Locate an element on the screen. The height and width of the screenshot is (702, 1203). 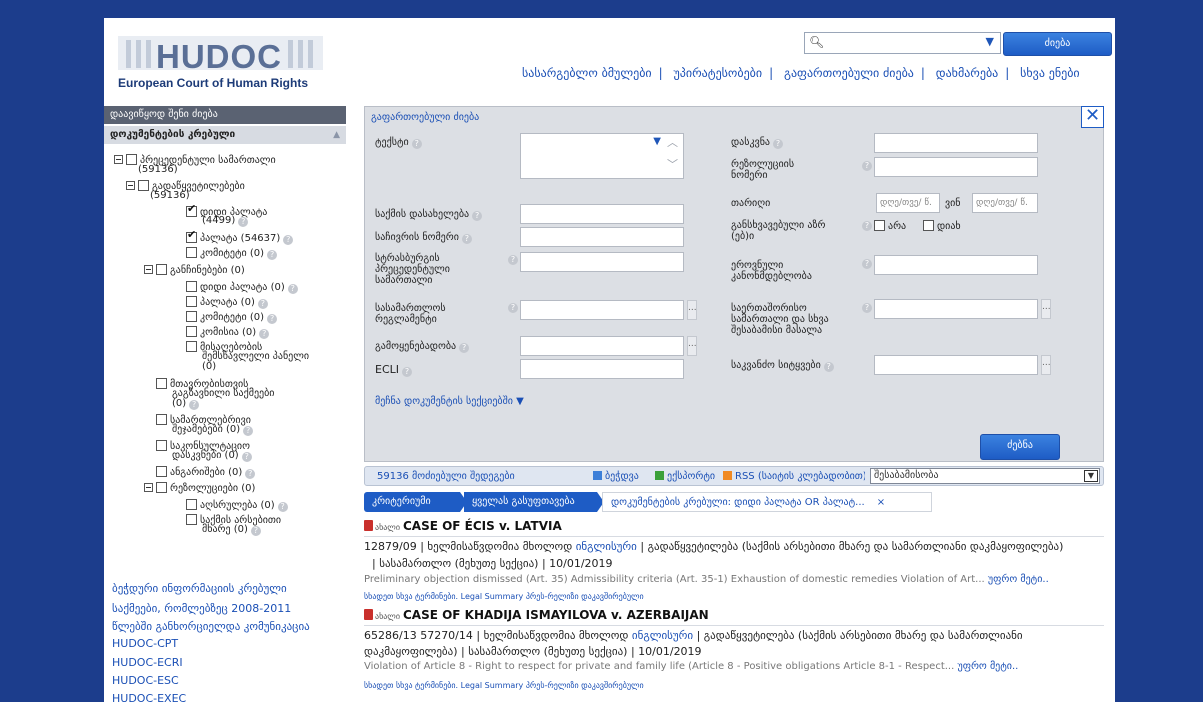
date-to-input: დღე/თვე/ წ. is located at coordinates (1005, 203).